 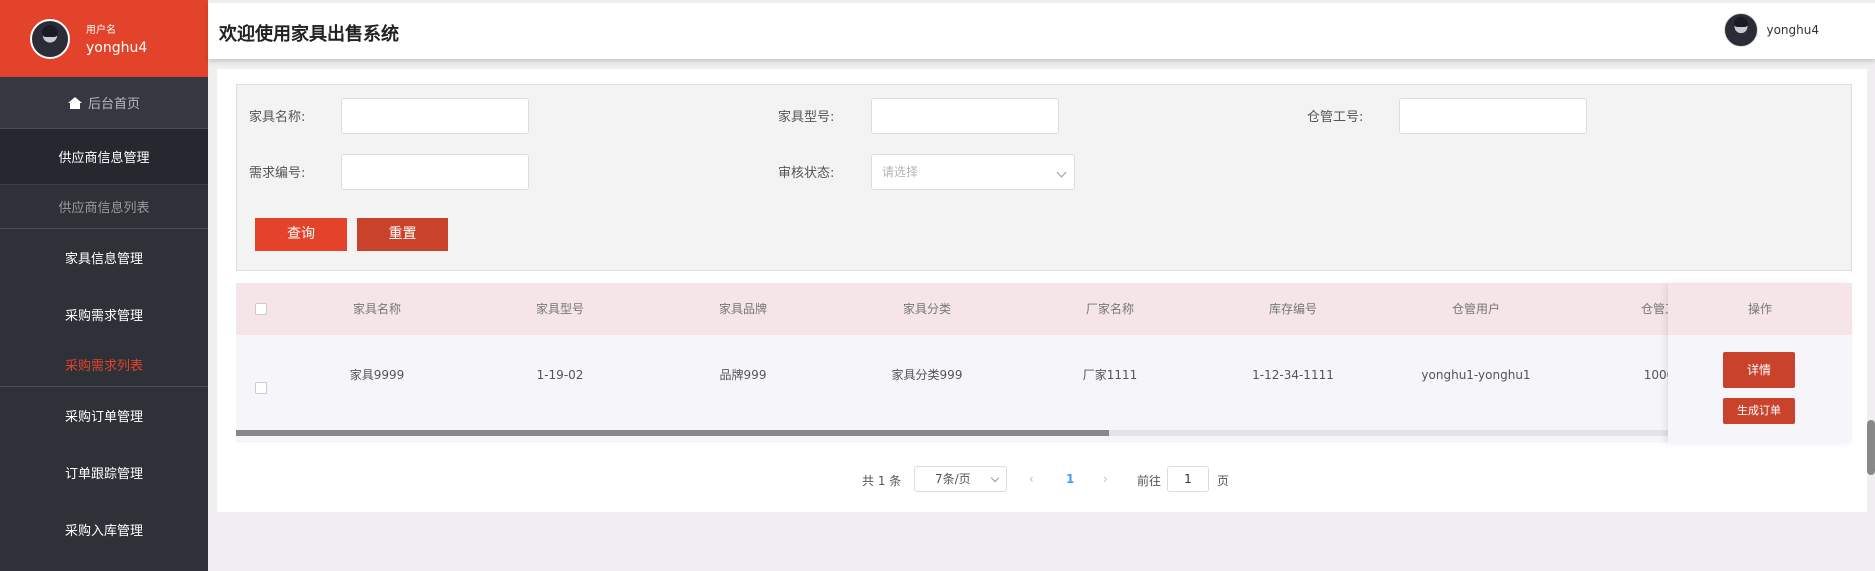 I want to click on table-header: 家具名称 家具型号 家具品牌 家具分类 厂家名称 库存编号 仓管用户 仓管工, so click(x=1044, y=309).